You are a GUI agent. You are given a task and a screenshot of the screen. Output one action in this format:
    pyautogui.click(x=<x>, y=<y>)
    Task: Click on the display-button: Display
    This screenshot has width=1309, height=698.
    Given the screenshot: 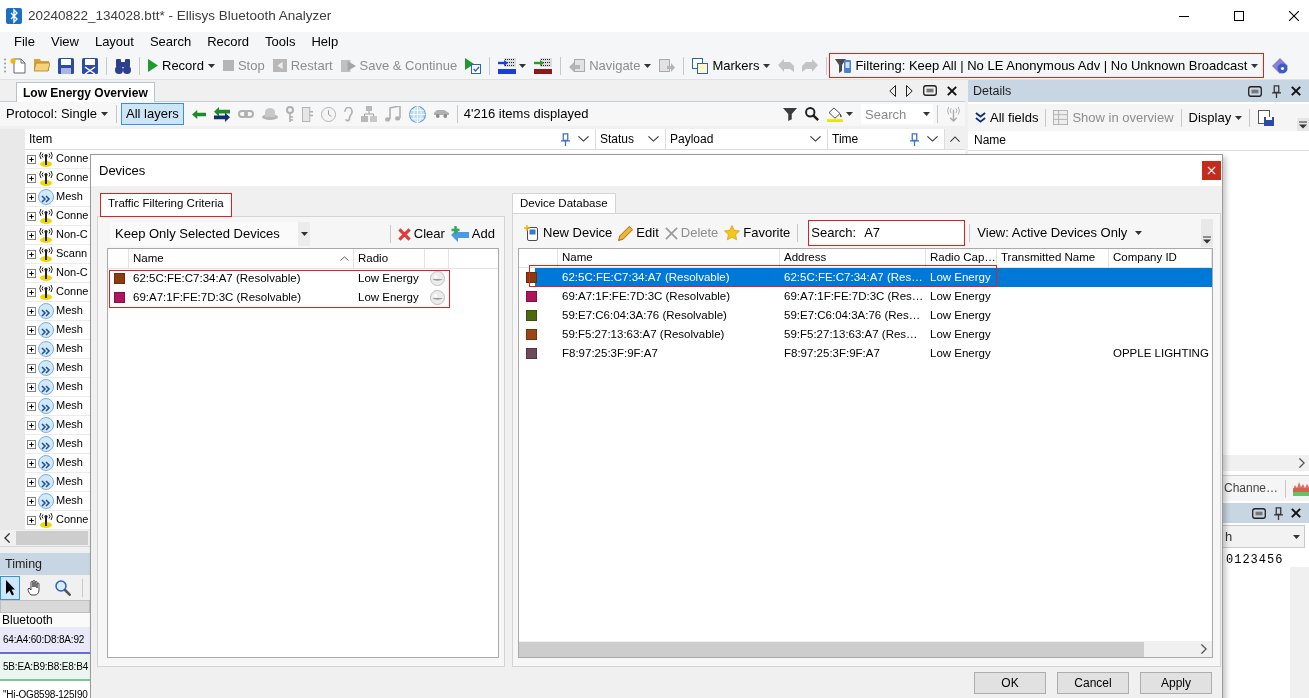 What is the action you would take?
    pyautogui.click(x=1215, y=117)
    